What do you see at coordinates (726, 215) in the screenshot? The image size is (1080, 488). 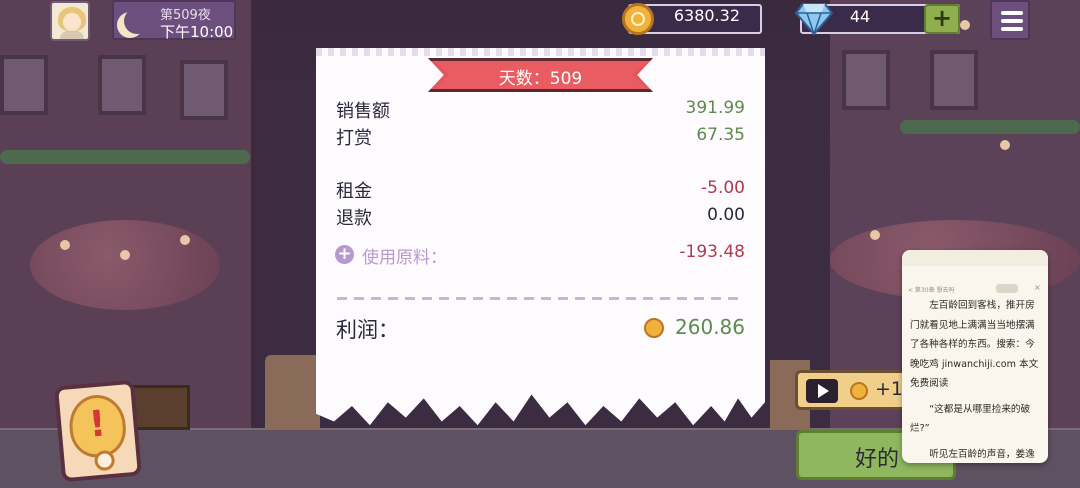 I see `refund-value: 0.00` at bounding box center [726, 215].